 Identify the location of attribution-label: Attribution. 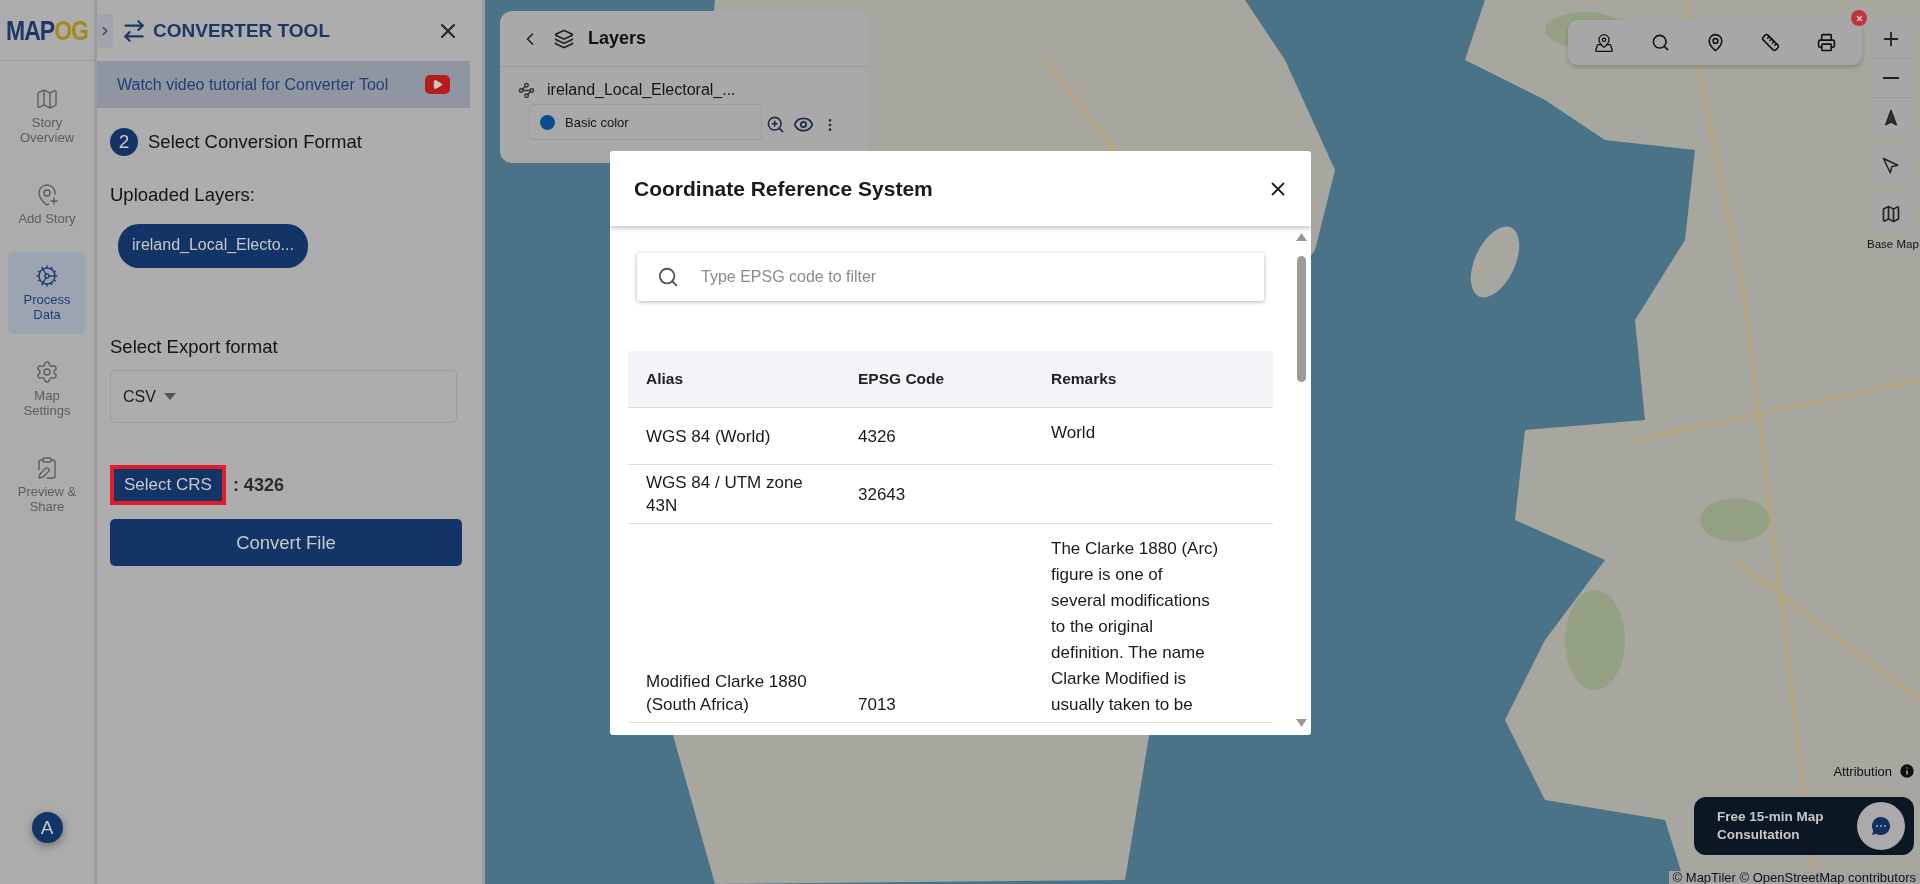
(1862, 771).